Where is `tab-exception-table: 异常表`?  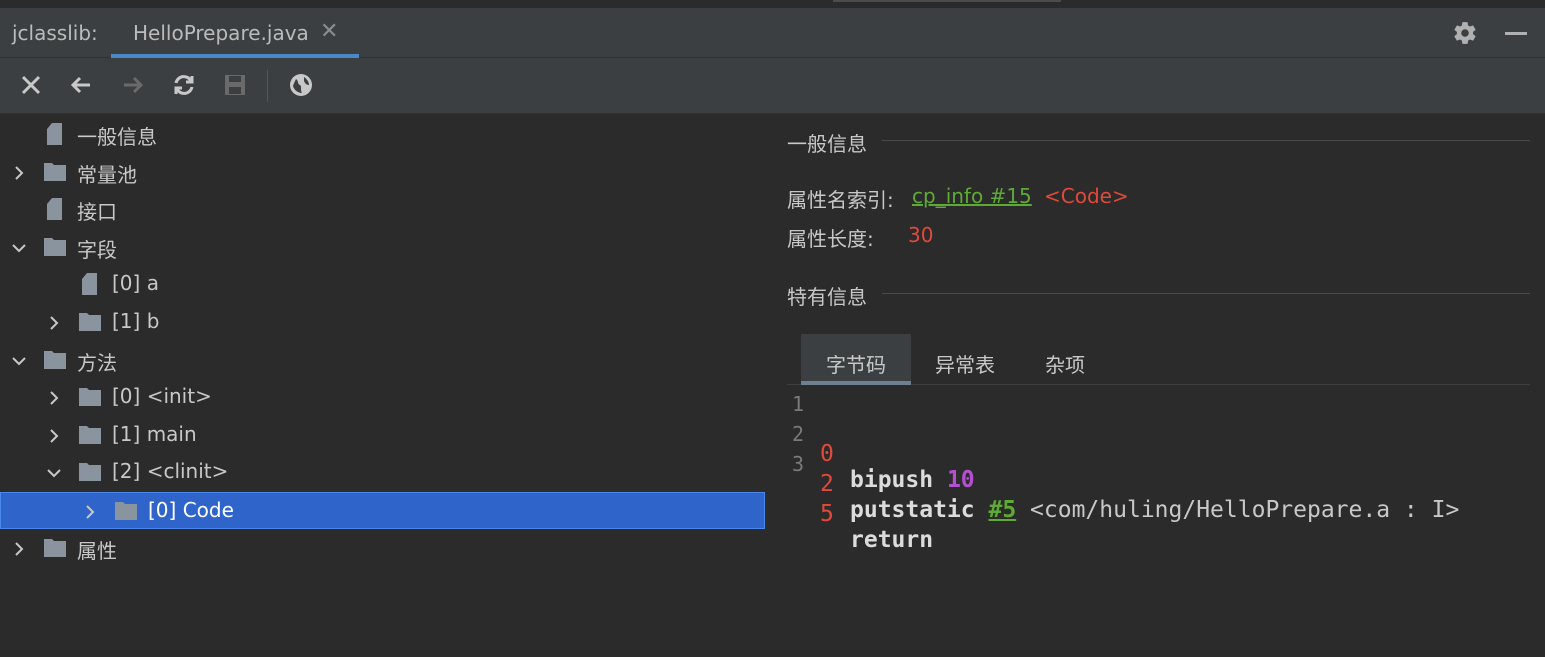 tab-exception-table: 异常表 is located at coordinates (963, 359).